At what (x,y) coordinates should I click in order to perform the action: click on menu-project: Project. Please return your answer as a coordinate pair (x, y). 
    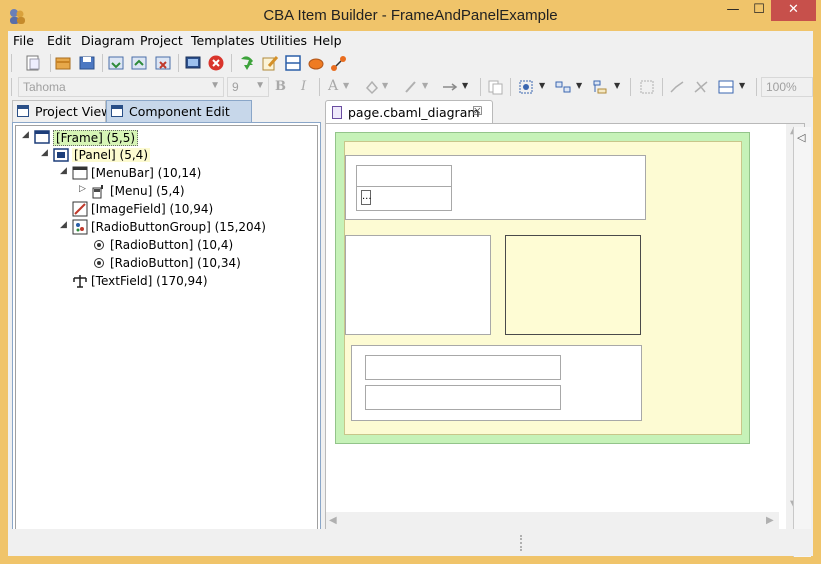
    Looking at the image, I should click on (161, 40).